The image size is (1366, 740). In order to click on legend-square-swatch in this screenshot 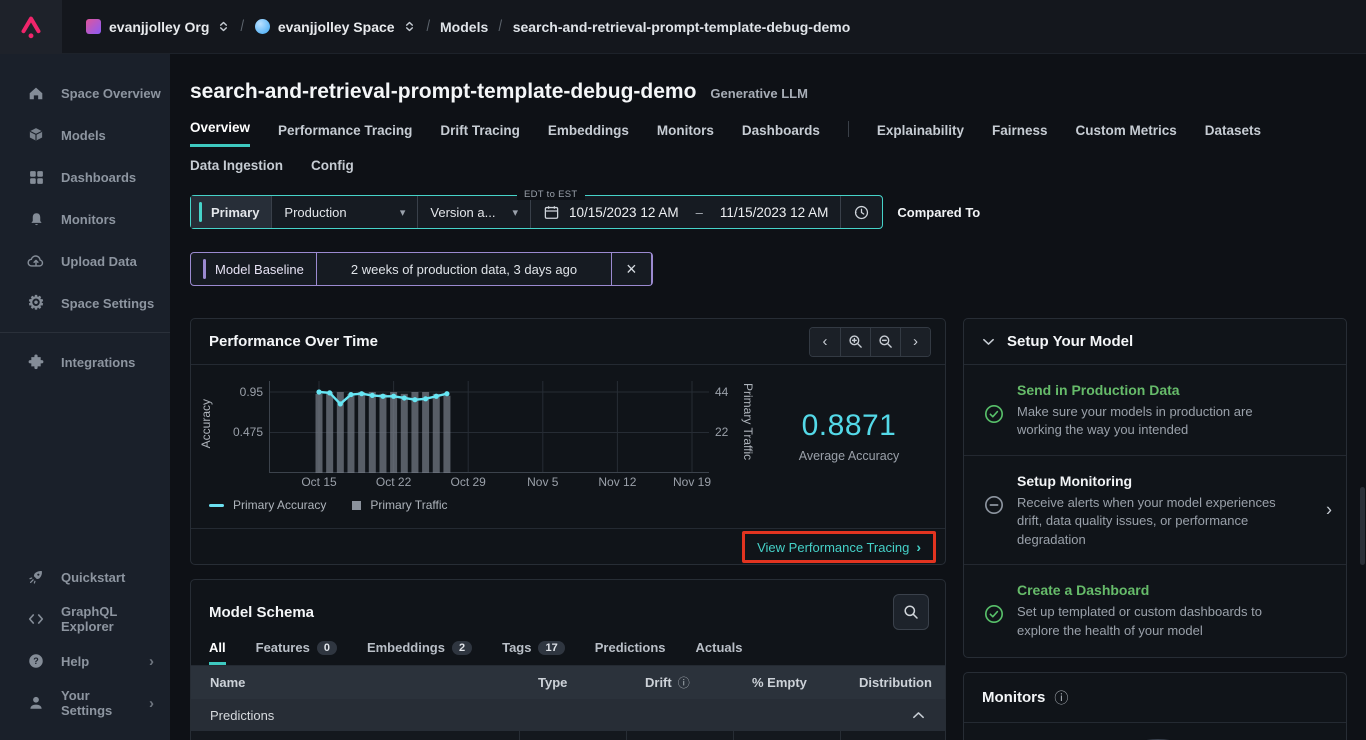, I will do `click(357, 505)`.